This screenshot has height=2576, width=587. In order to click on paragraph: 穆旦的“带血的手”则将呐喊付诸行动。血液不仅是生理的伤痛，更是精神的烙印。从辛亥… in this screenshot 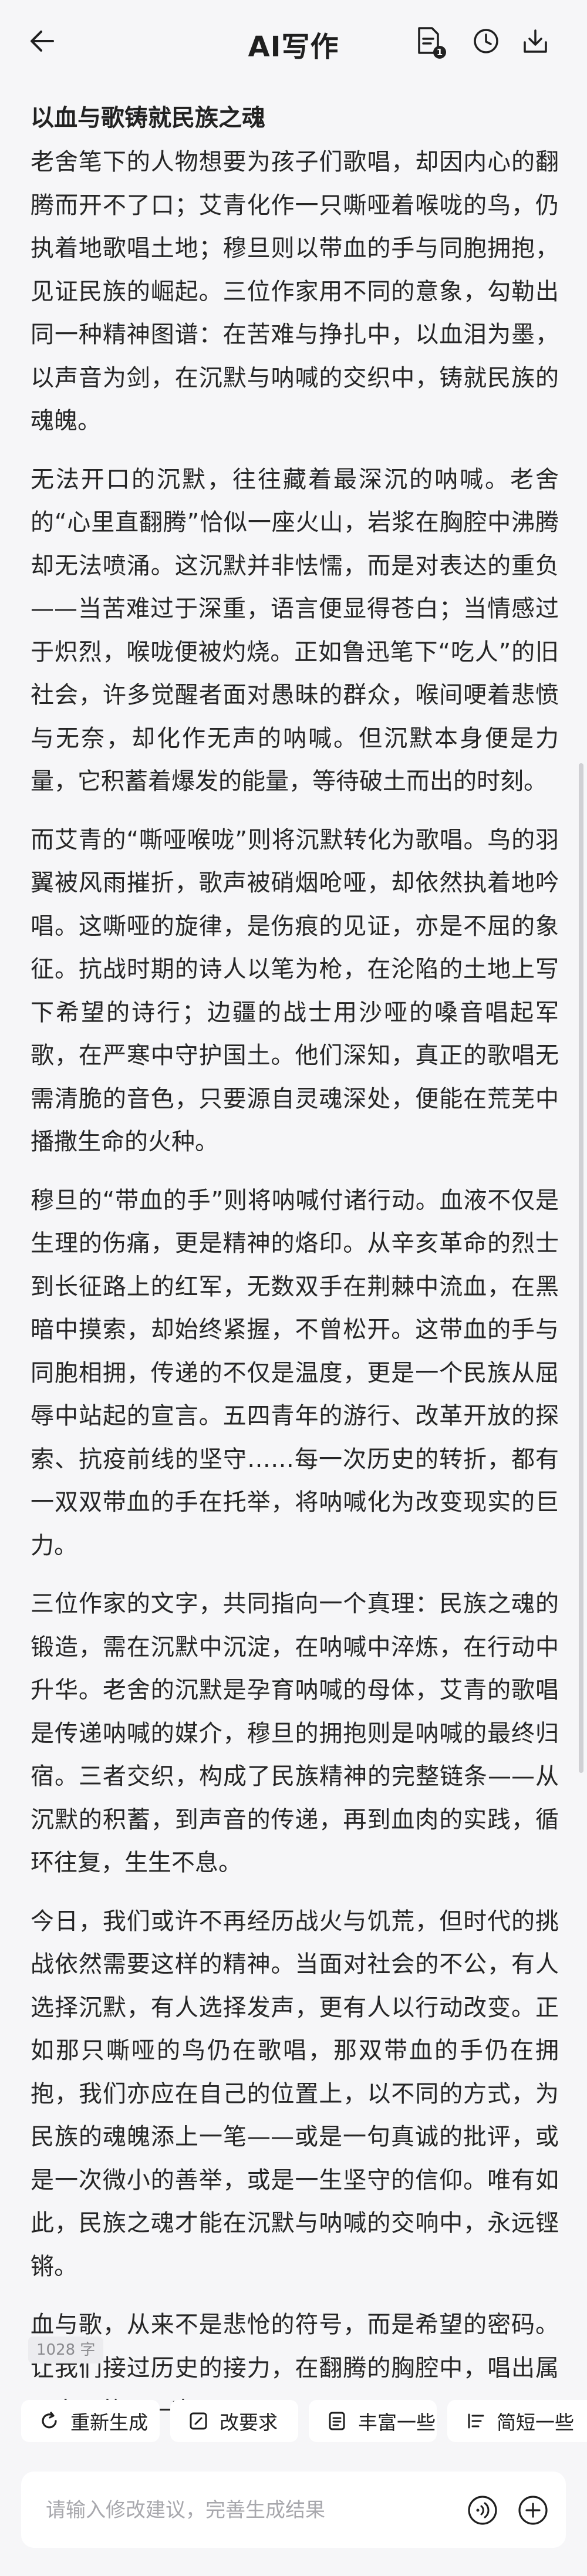, I will do `click(295, 1373)`.